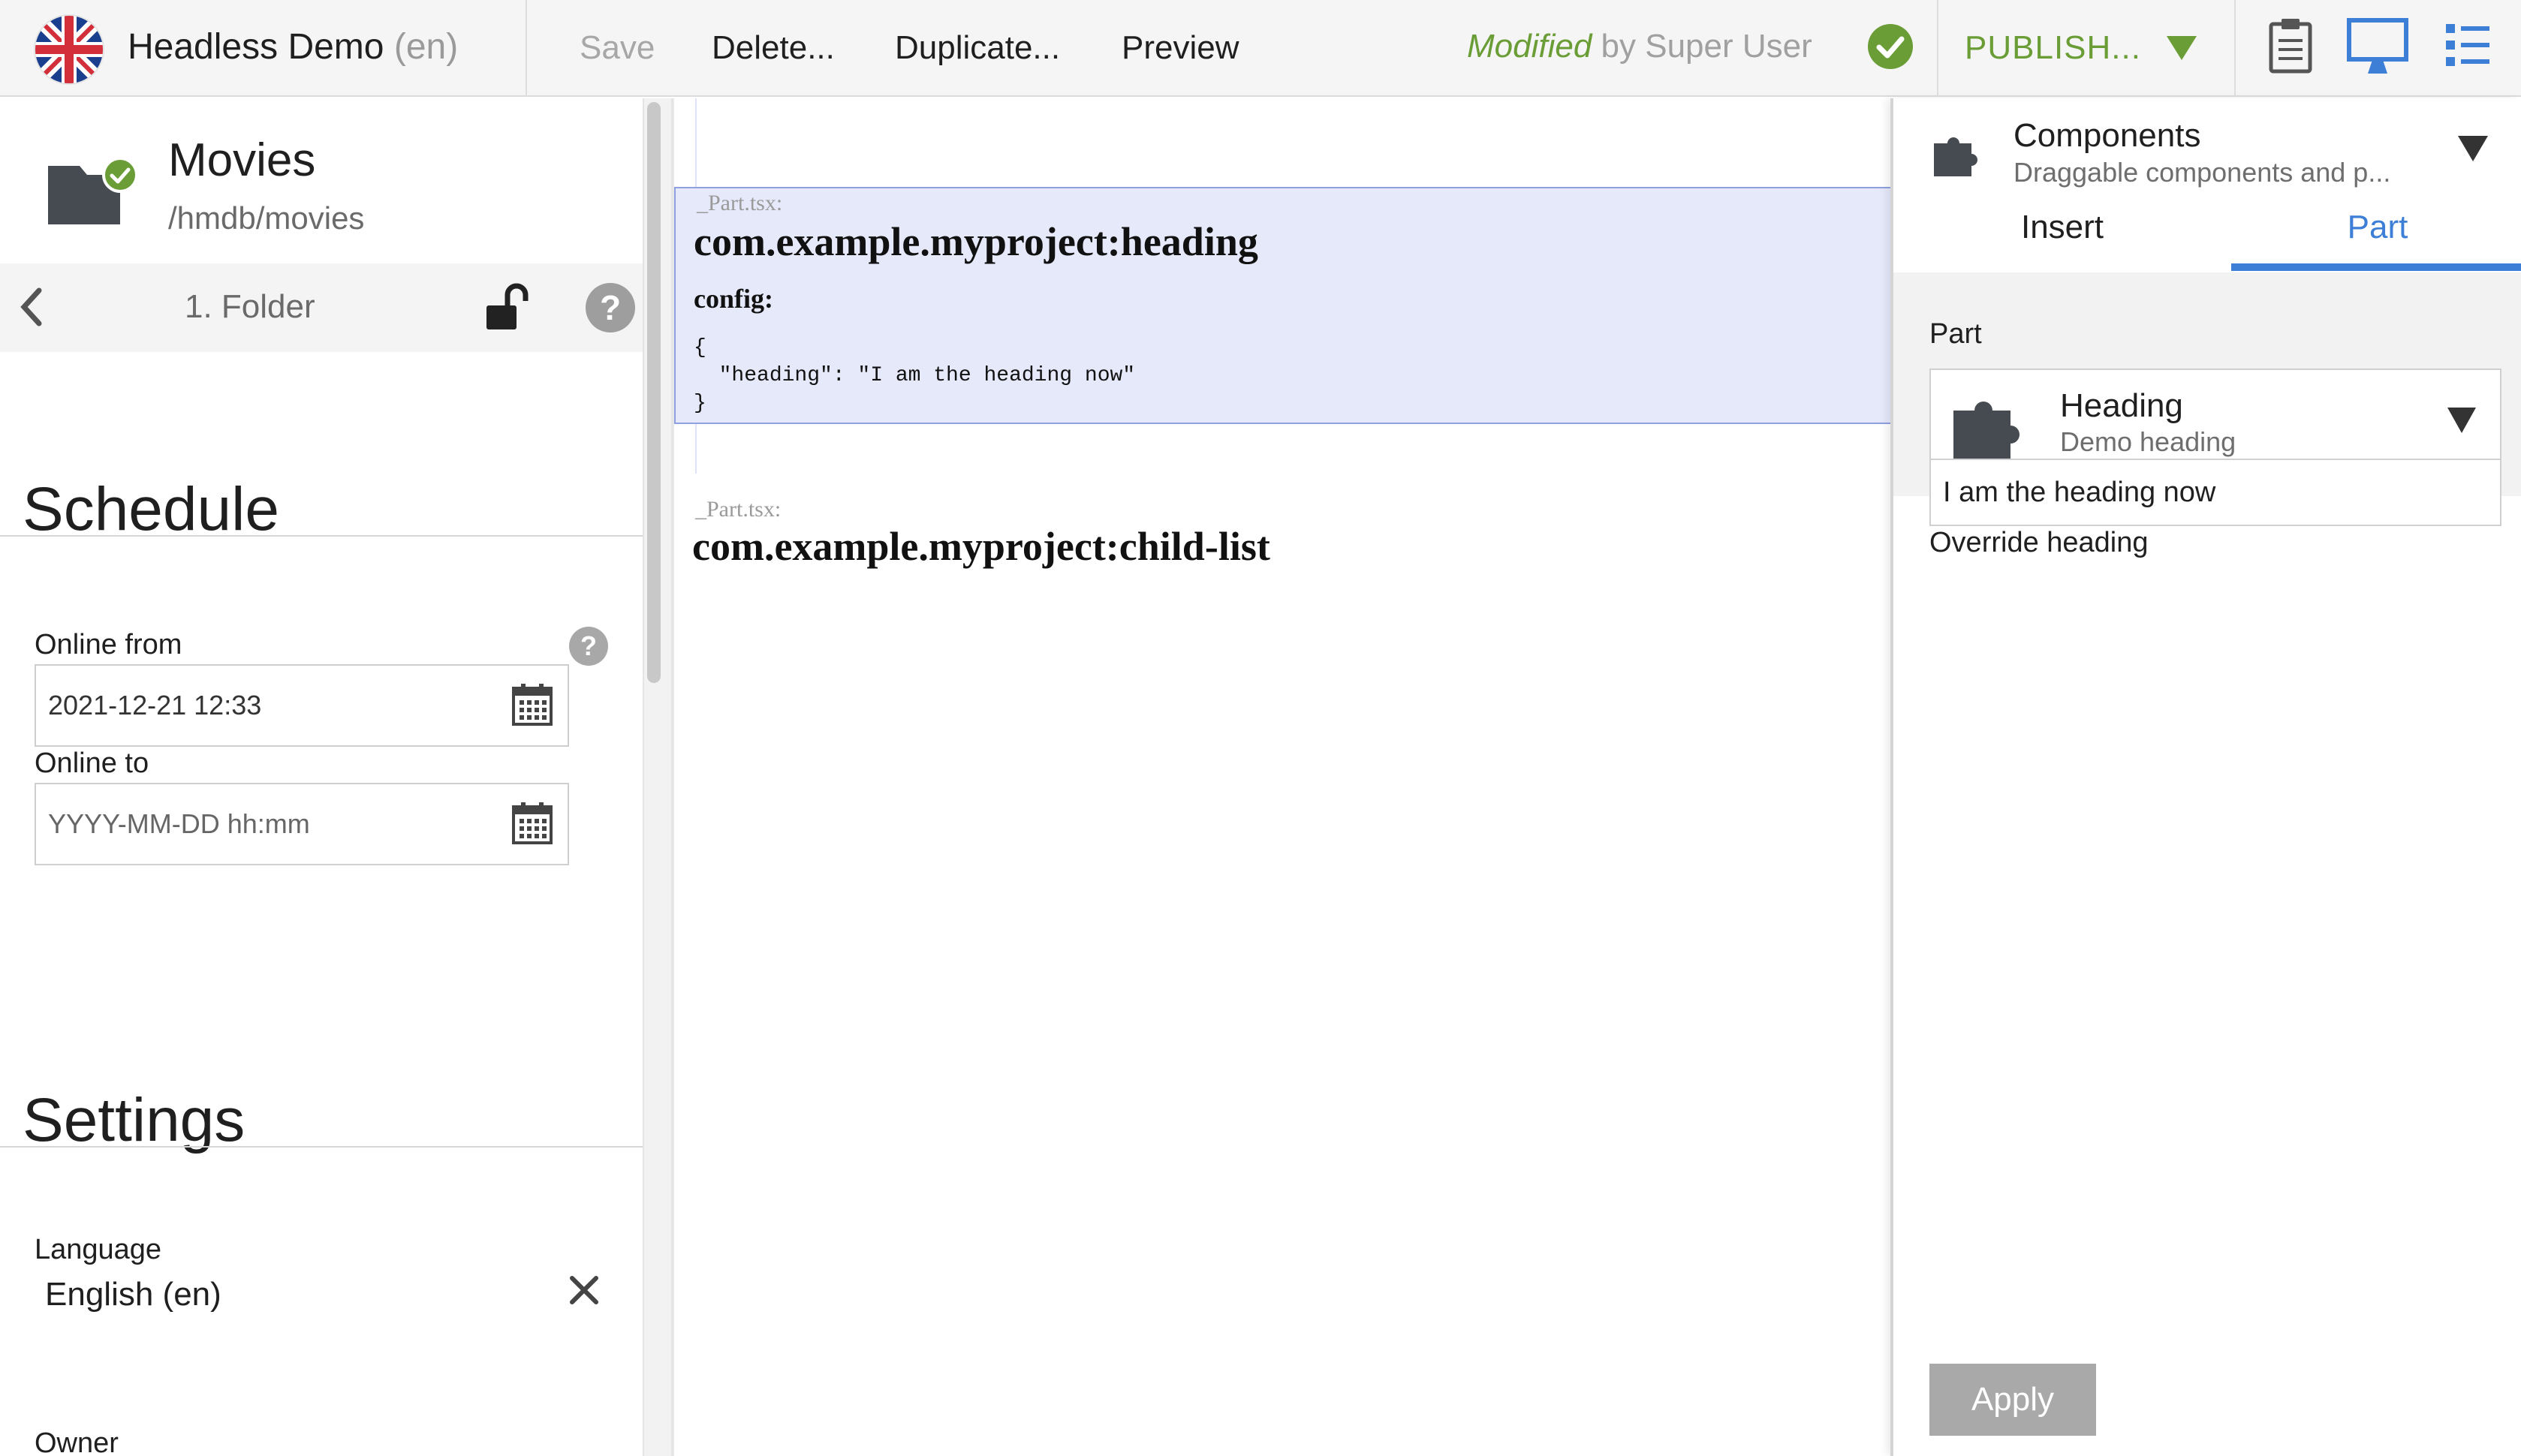 Image resolution: width=2521 pixels, height=1456 pixels. Describe the element at coordinates (2376, 237) in the screenshot. I see `tab-part: Part` at that location.